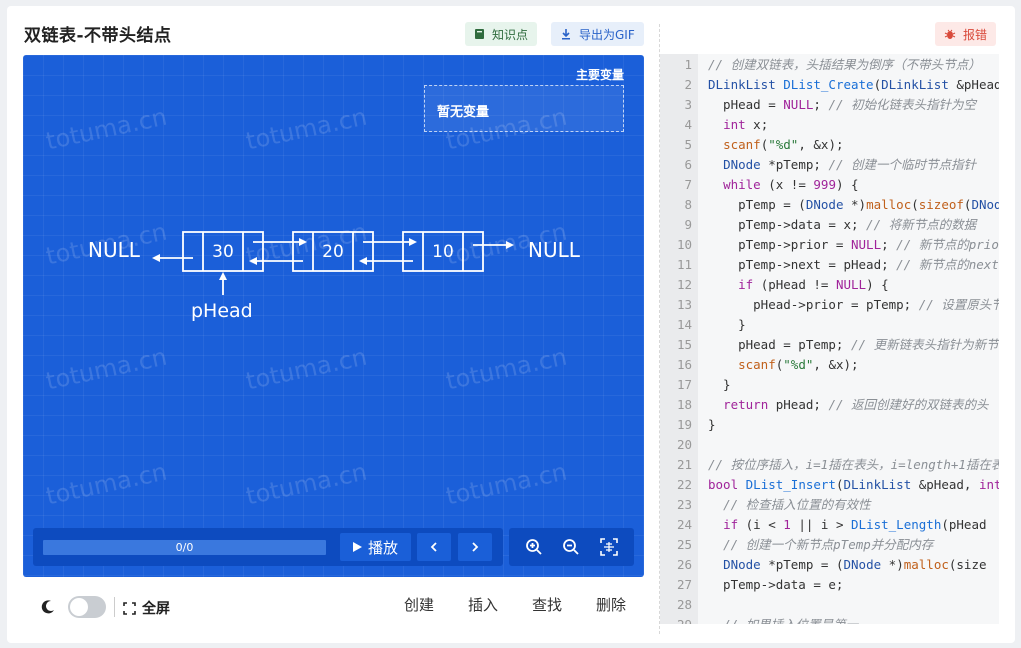 The image size is (1021, 648). I want to click on code-line: 21// 按位序插入，i=1插在表头，i=length+1插在表尾, so click(829, 465).